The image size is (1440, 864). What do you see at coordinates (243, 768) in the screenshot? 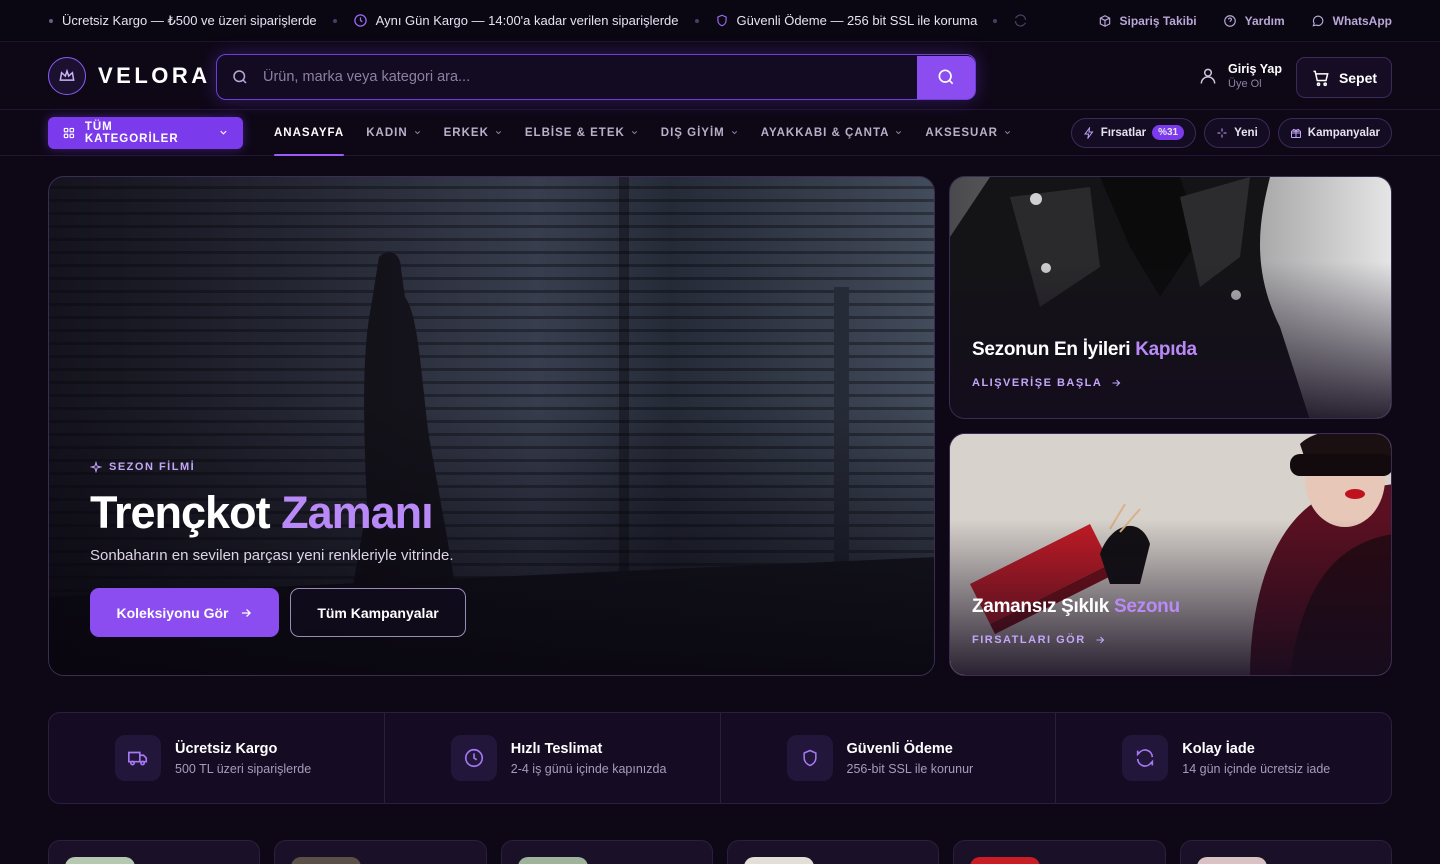
I see `feature-subtitle: 500 TL üzeri siparişlerde` at bounding box center [243, 768].